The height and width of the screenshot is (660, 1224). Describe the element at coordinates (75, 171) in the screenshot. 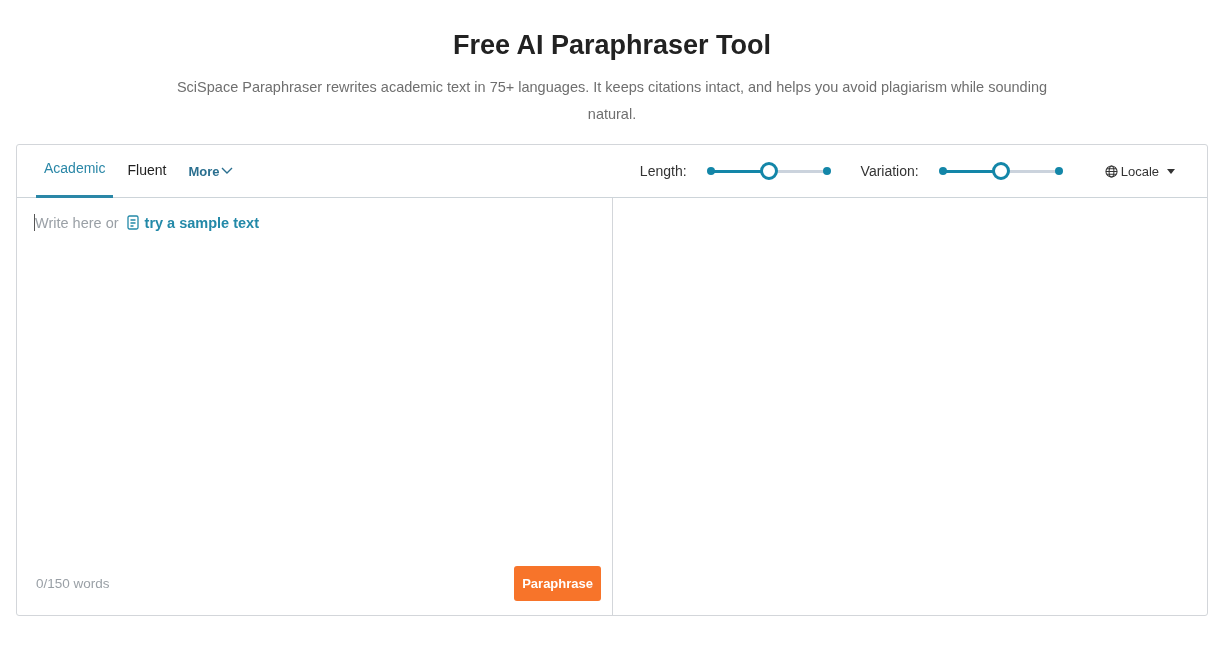

I see `mode-tab: Academic` at that location.